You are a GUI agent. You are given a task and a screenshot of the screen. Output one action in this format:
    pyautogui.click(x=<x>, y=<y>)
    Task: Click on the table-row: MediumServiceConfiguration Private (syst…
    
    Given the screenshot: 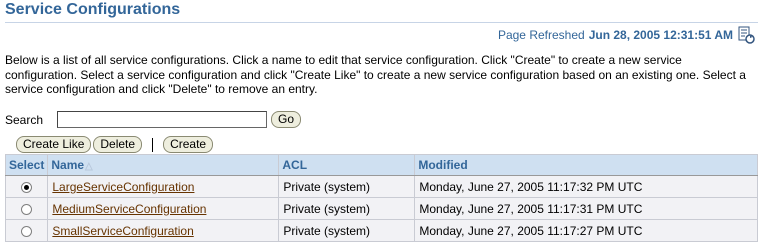 What is the action you would take?
    pyautogui.click(x=381, y=208)
    